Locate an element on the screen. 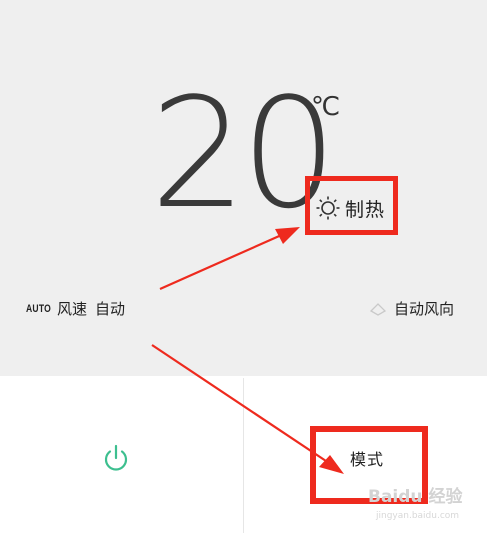 This screenshot has width=493, height=533. watermark-url: jingyan.baidu.com is located at coordinates (418, 516).